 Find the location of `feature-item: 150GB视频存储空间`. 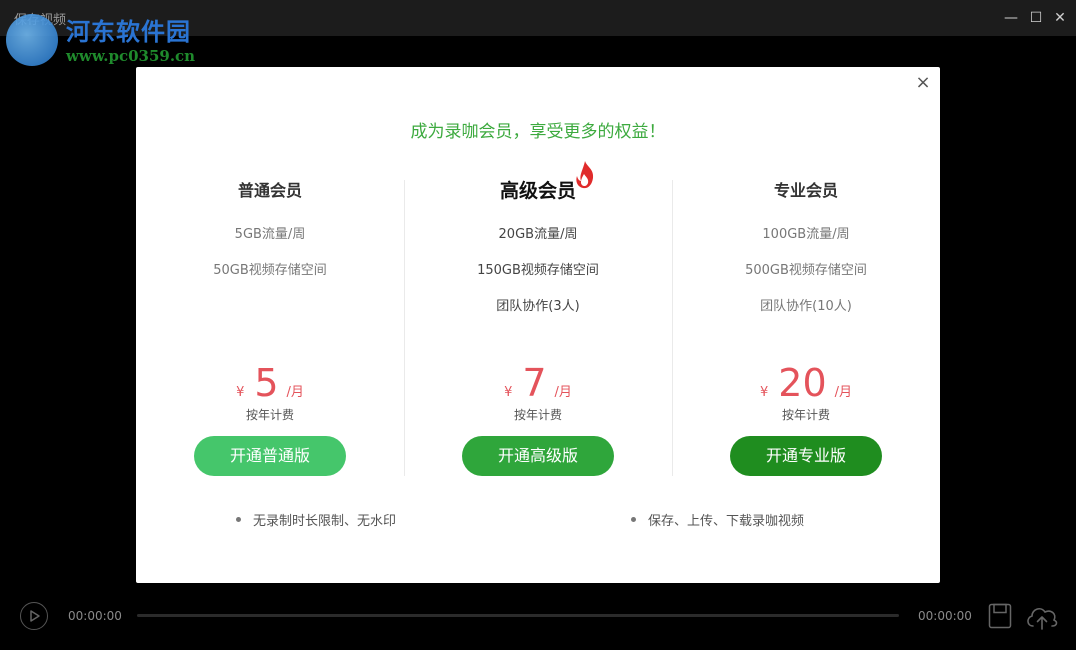

feature-item: 150GB视频存储空间 is located at coordinates (538, 270).